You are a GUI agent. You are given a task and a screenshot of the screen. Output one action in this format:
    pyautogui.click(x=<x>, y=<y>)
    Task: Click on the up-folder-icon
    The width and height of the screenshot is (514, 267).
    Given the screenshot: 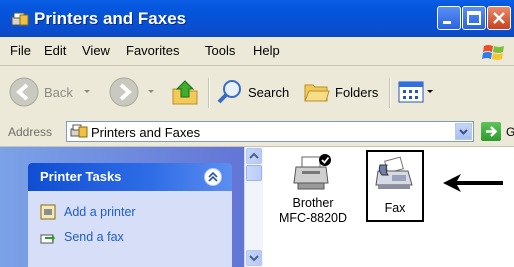 What is the action you would take?
    pyautogui.click(x=185, y=92)
    